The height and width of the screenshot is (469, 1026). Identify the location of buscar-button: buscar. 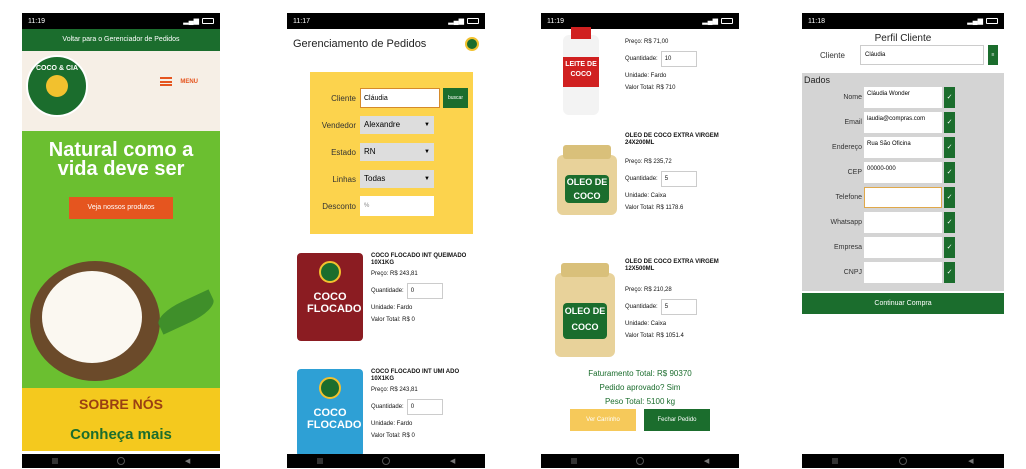
(455, 98).